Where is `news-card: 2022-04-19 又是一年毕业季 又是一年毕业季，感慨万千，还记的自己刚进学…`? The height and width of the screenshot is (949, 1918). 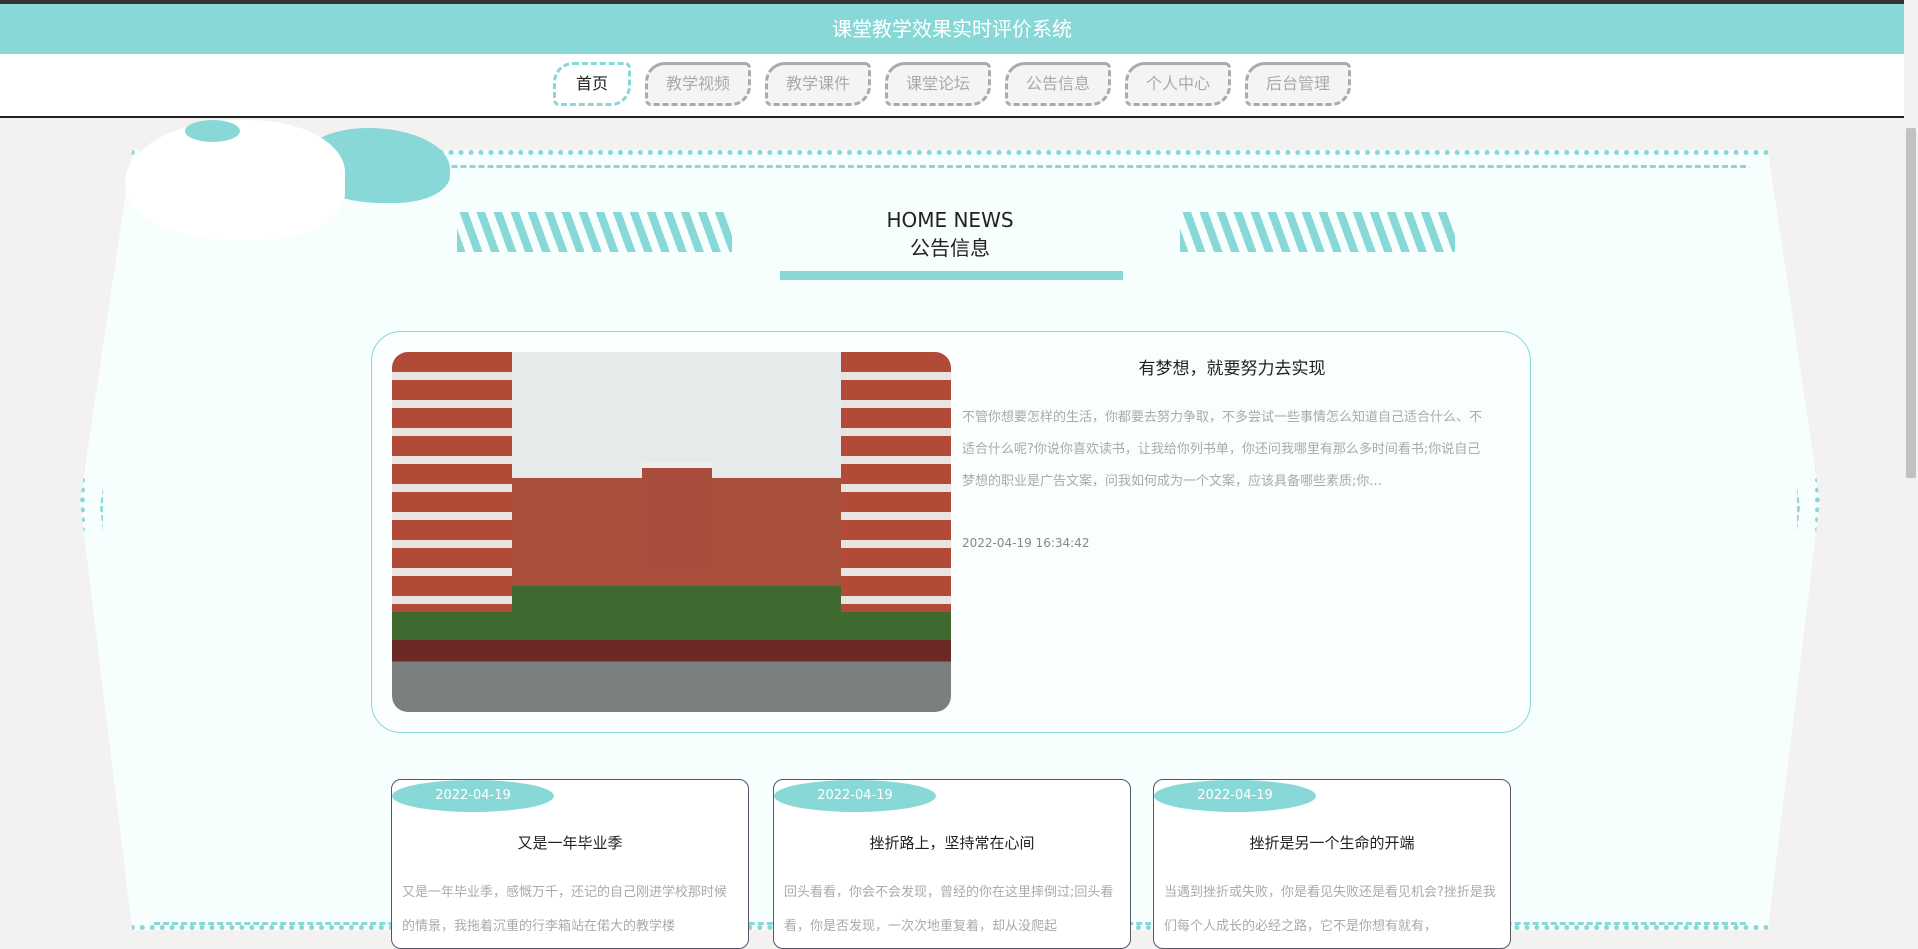
news-card: 2022-04-19 又是一年毕业季 又是一年毕业季，感慨万千，还记的自己刚进学… is located at coordinates (570, 864).